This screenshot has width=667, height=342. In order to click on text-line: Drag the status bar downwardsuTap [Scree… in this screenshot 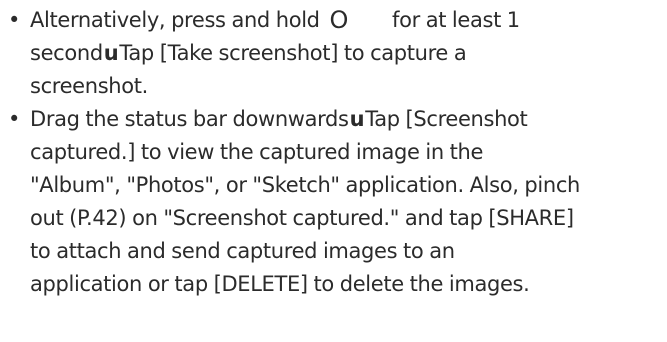, I will do `click(348, 119)`.